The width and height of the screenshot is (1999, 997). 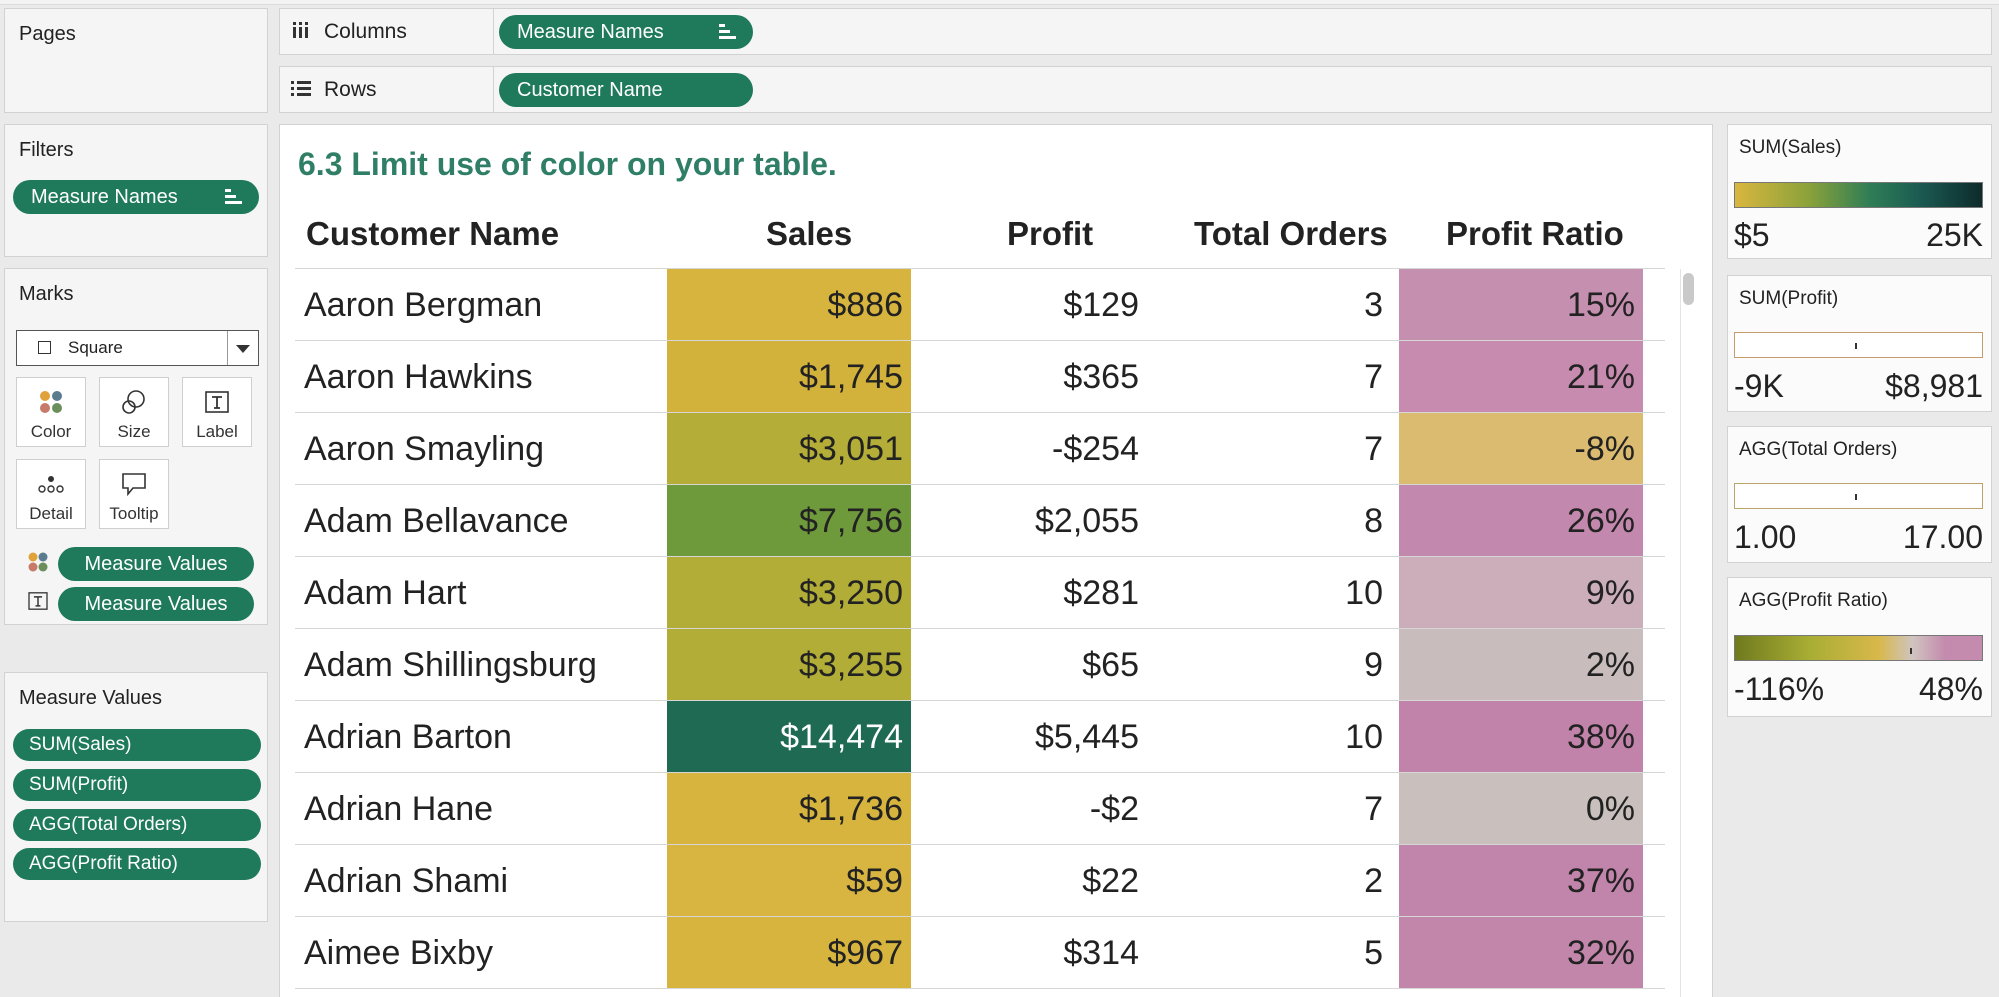 I want to click on rows-customer-name-pill: Customer Name, so click(x=626, y=90).